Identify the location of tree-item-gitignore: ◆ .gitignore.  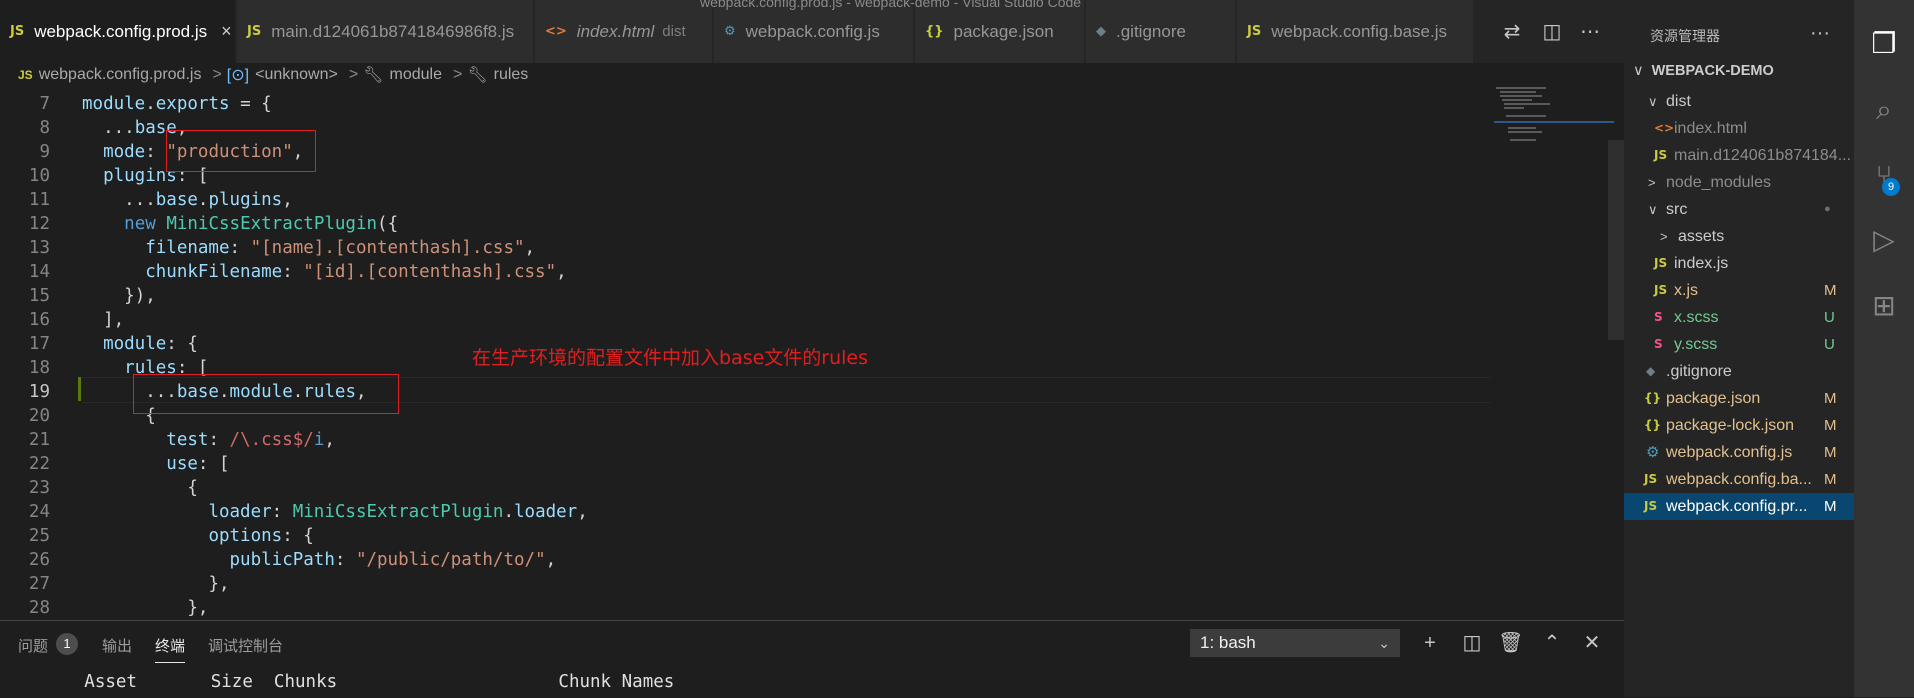
(1739, 371).